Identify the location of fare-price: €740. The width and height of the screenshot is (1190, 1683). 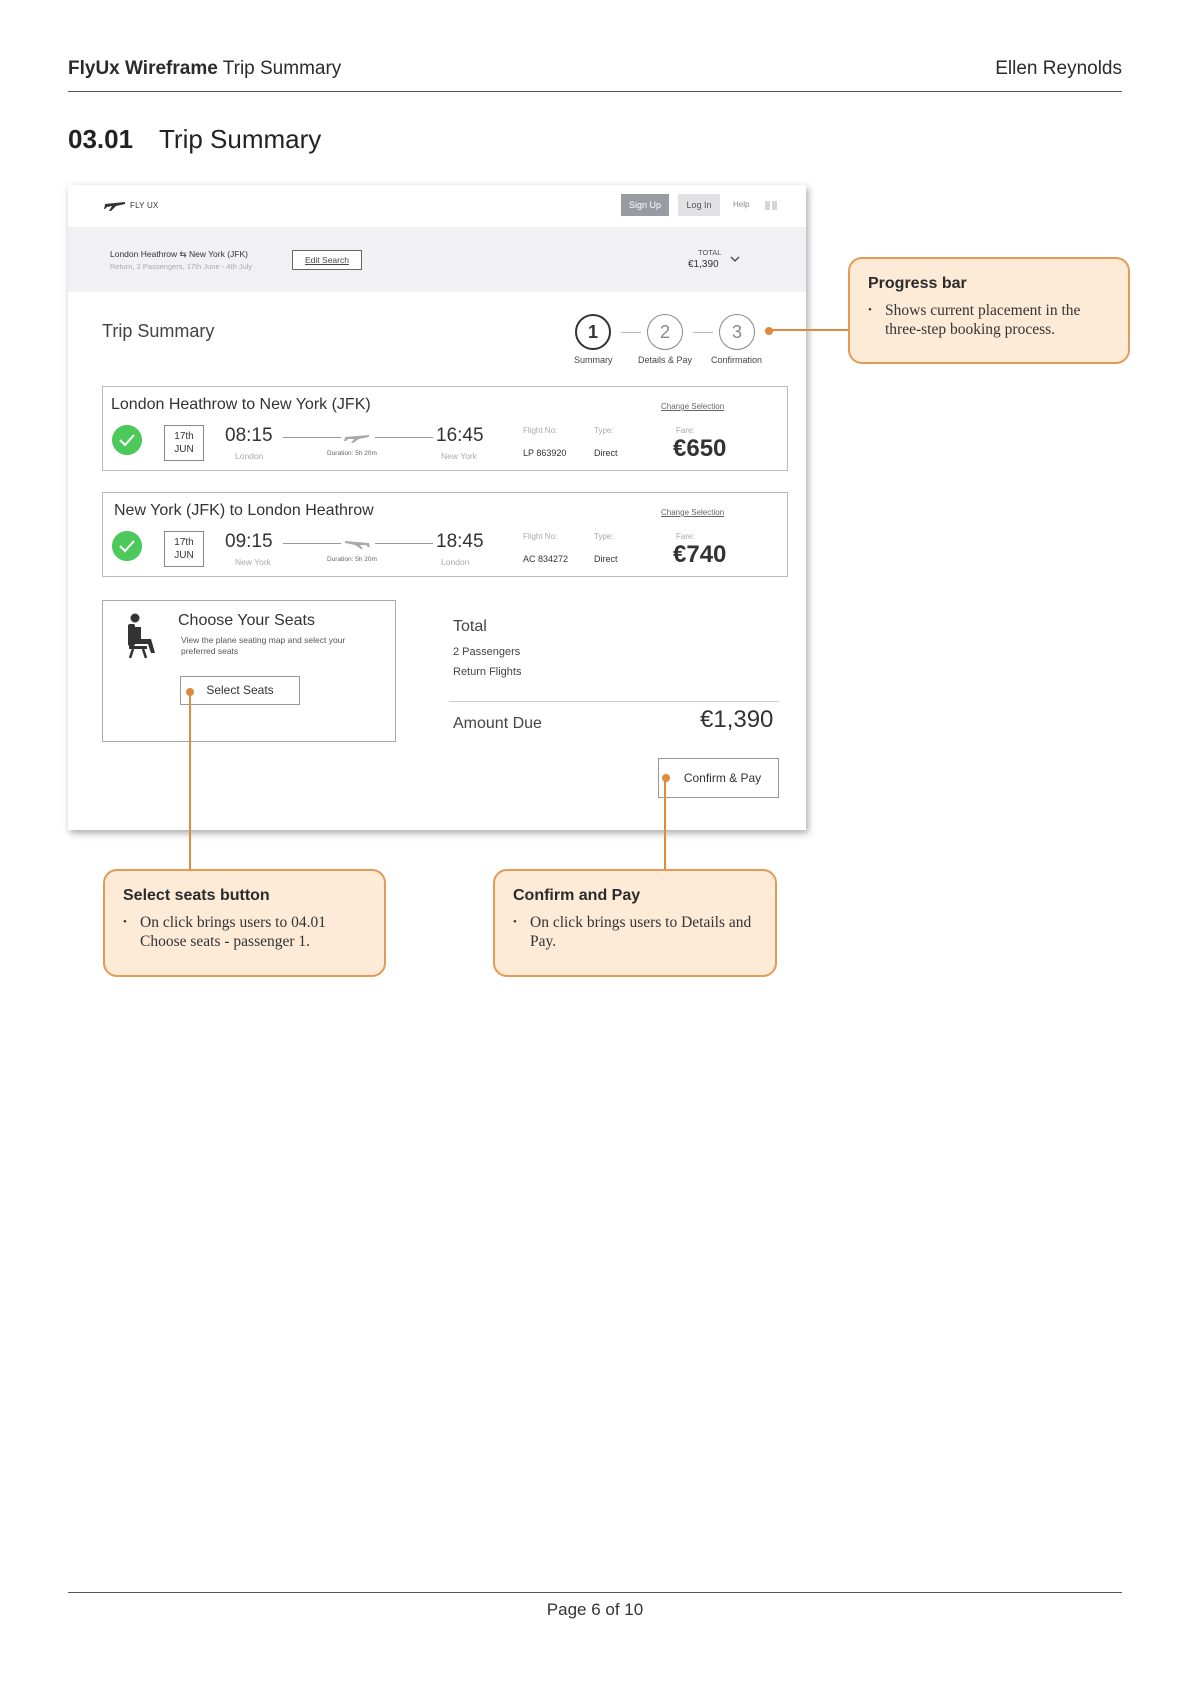
(700, 554).